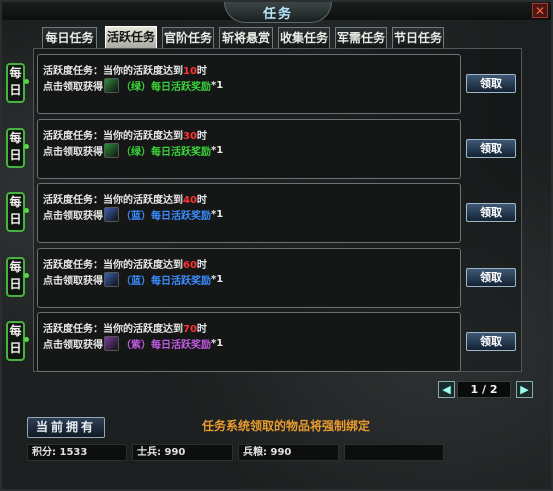 This screenshot has width=553, height=491. I want to click on stat-soldiers: 士兵: 990, so click(182, 452).